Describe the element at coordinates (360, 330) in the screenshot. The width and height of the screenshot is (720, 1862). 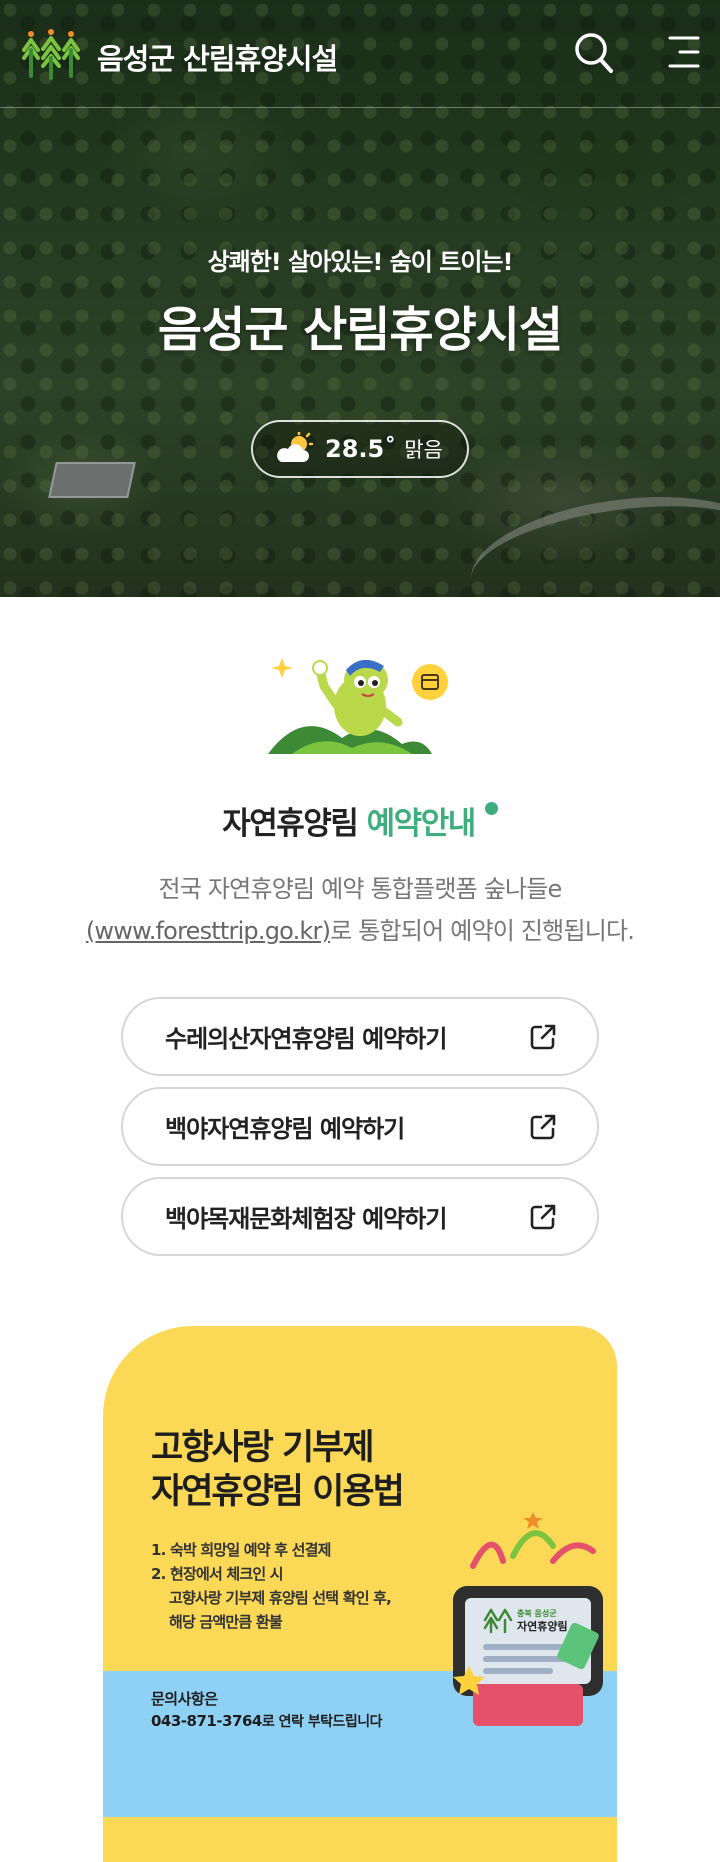
I see `hero-title: 음성군 산림휴양시설` at that location.